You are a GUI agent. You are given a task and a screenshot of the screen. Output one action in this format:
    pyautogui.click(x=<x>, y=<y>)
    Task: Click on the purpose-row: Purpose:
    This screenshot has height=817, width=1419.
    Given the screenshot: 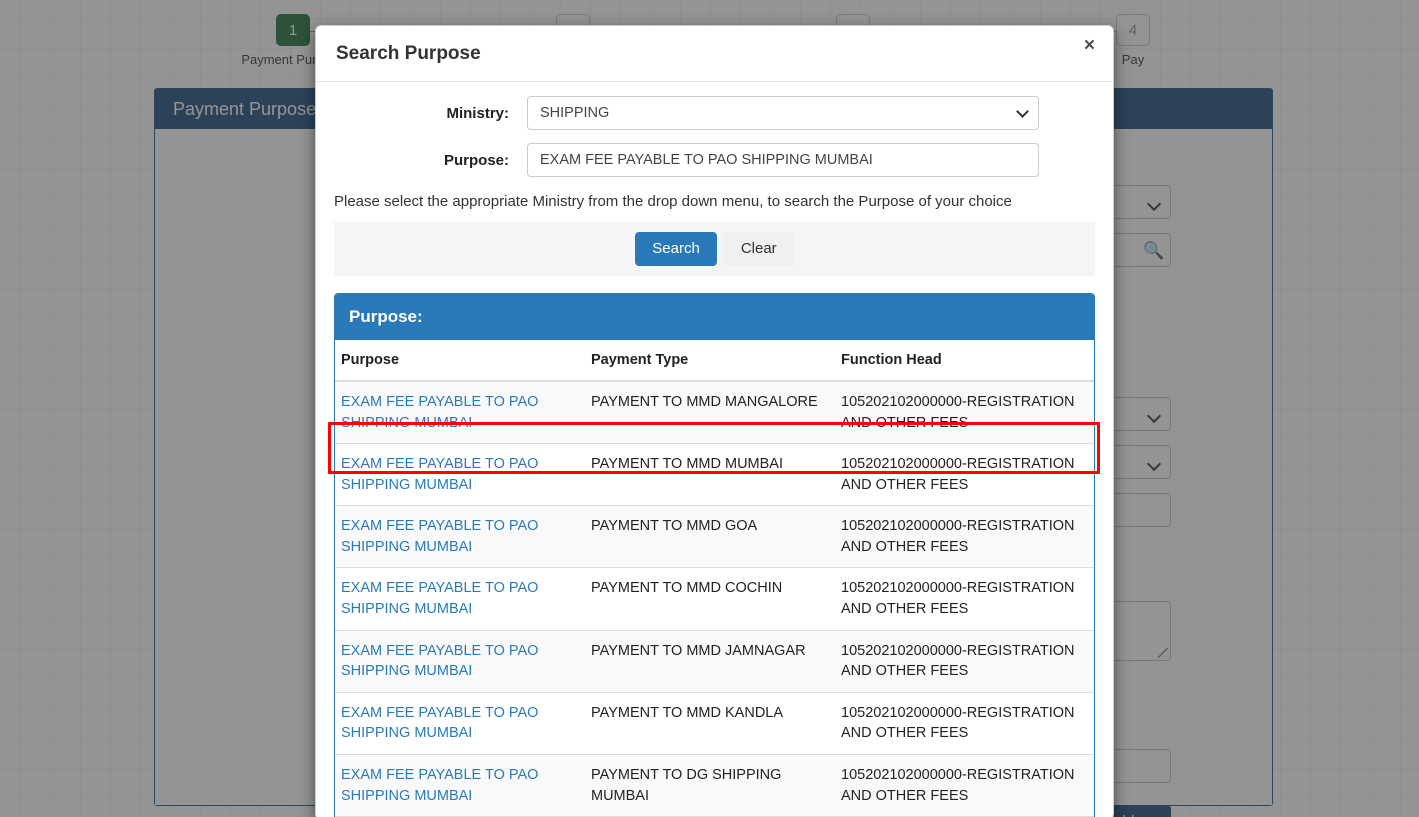 What is the action you would take?
    pyautogui.click(x=714, y=160)
    